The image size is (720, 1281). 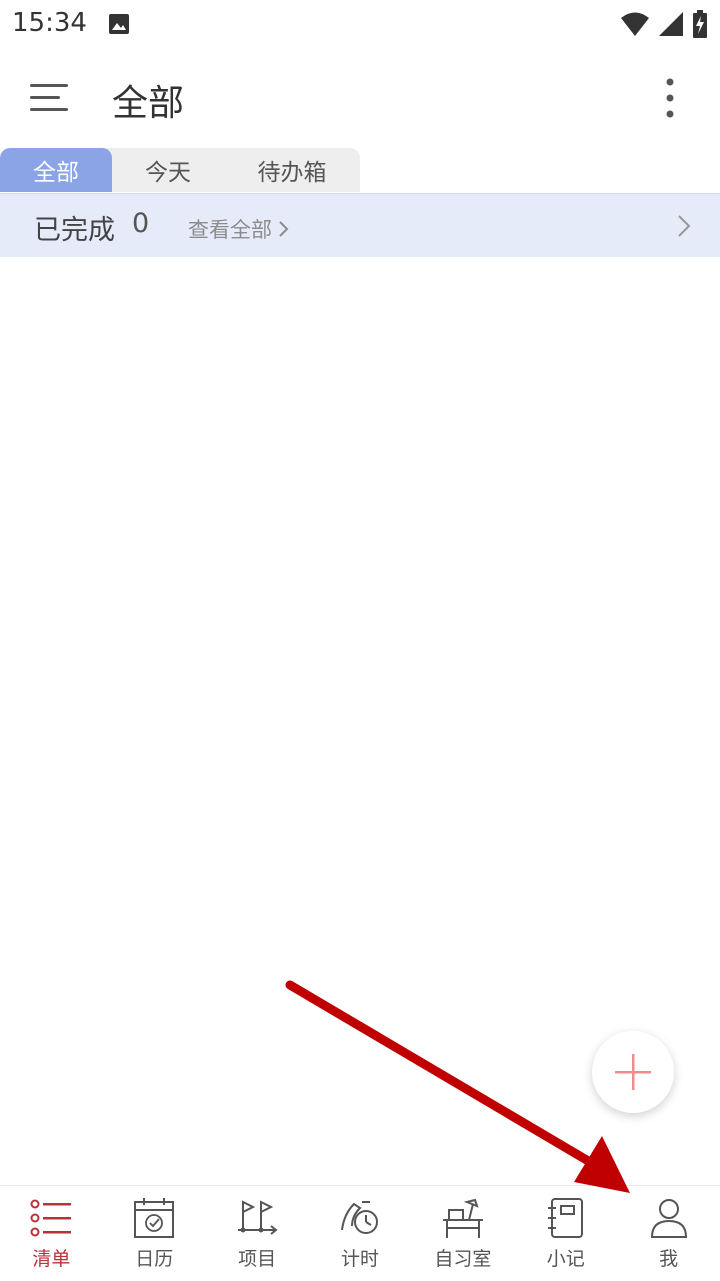 I want to click on add-task-button, so click(x=633, y=1072).